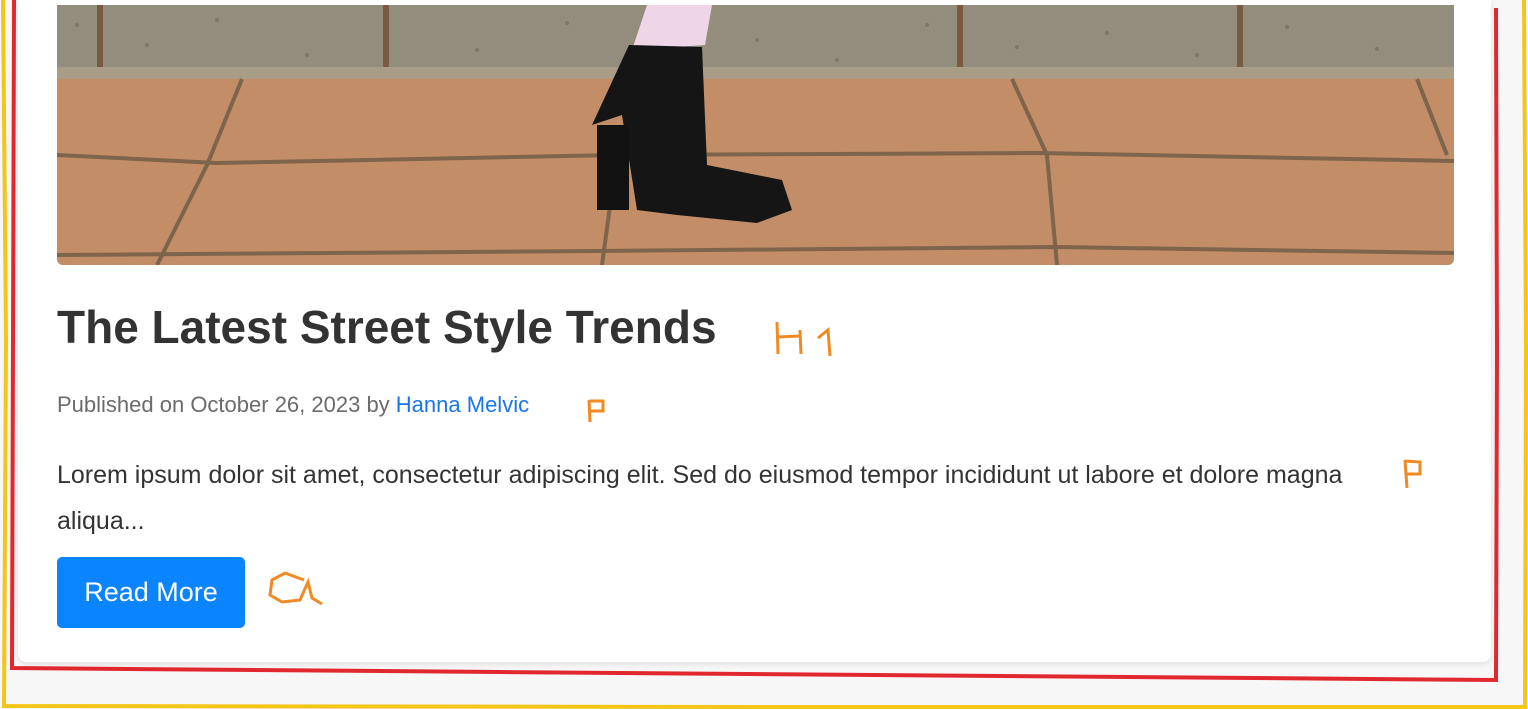  Describe the element at coordinates (462, 404) in the screenshot. I see `author-link: Hanna Melvic` at that location.